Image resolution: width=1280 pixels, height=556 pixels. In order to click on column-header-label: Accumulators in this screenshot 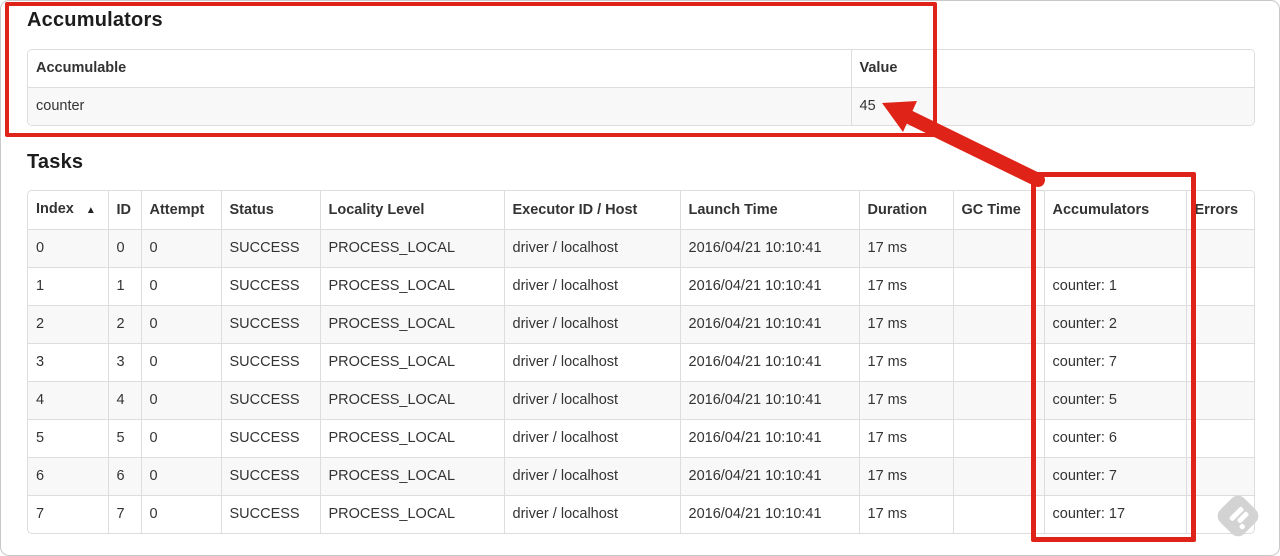, I will do `click(1101, 209)`.